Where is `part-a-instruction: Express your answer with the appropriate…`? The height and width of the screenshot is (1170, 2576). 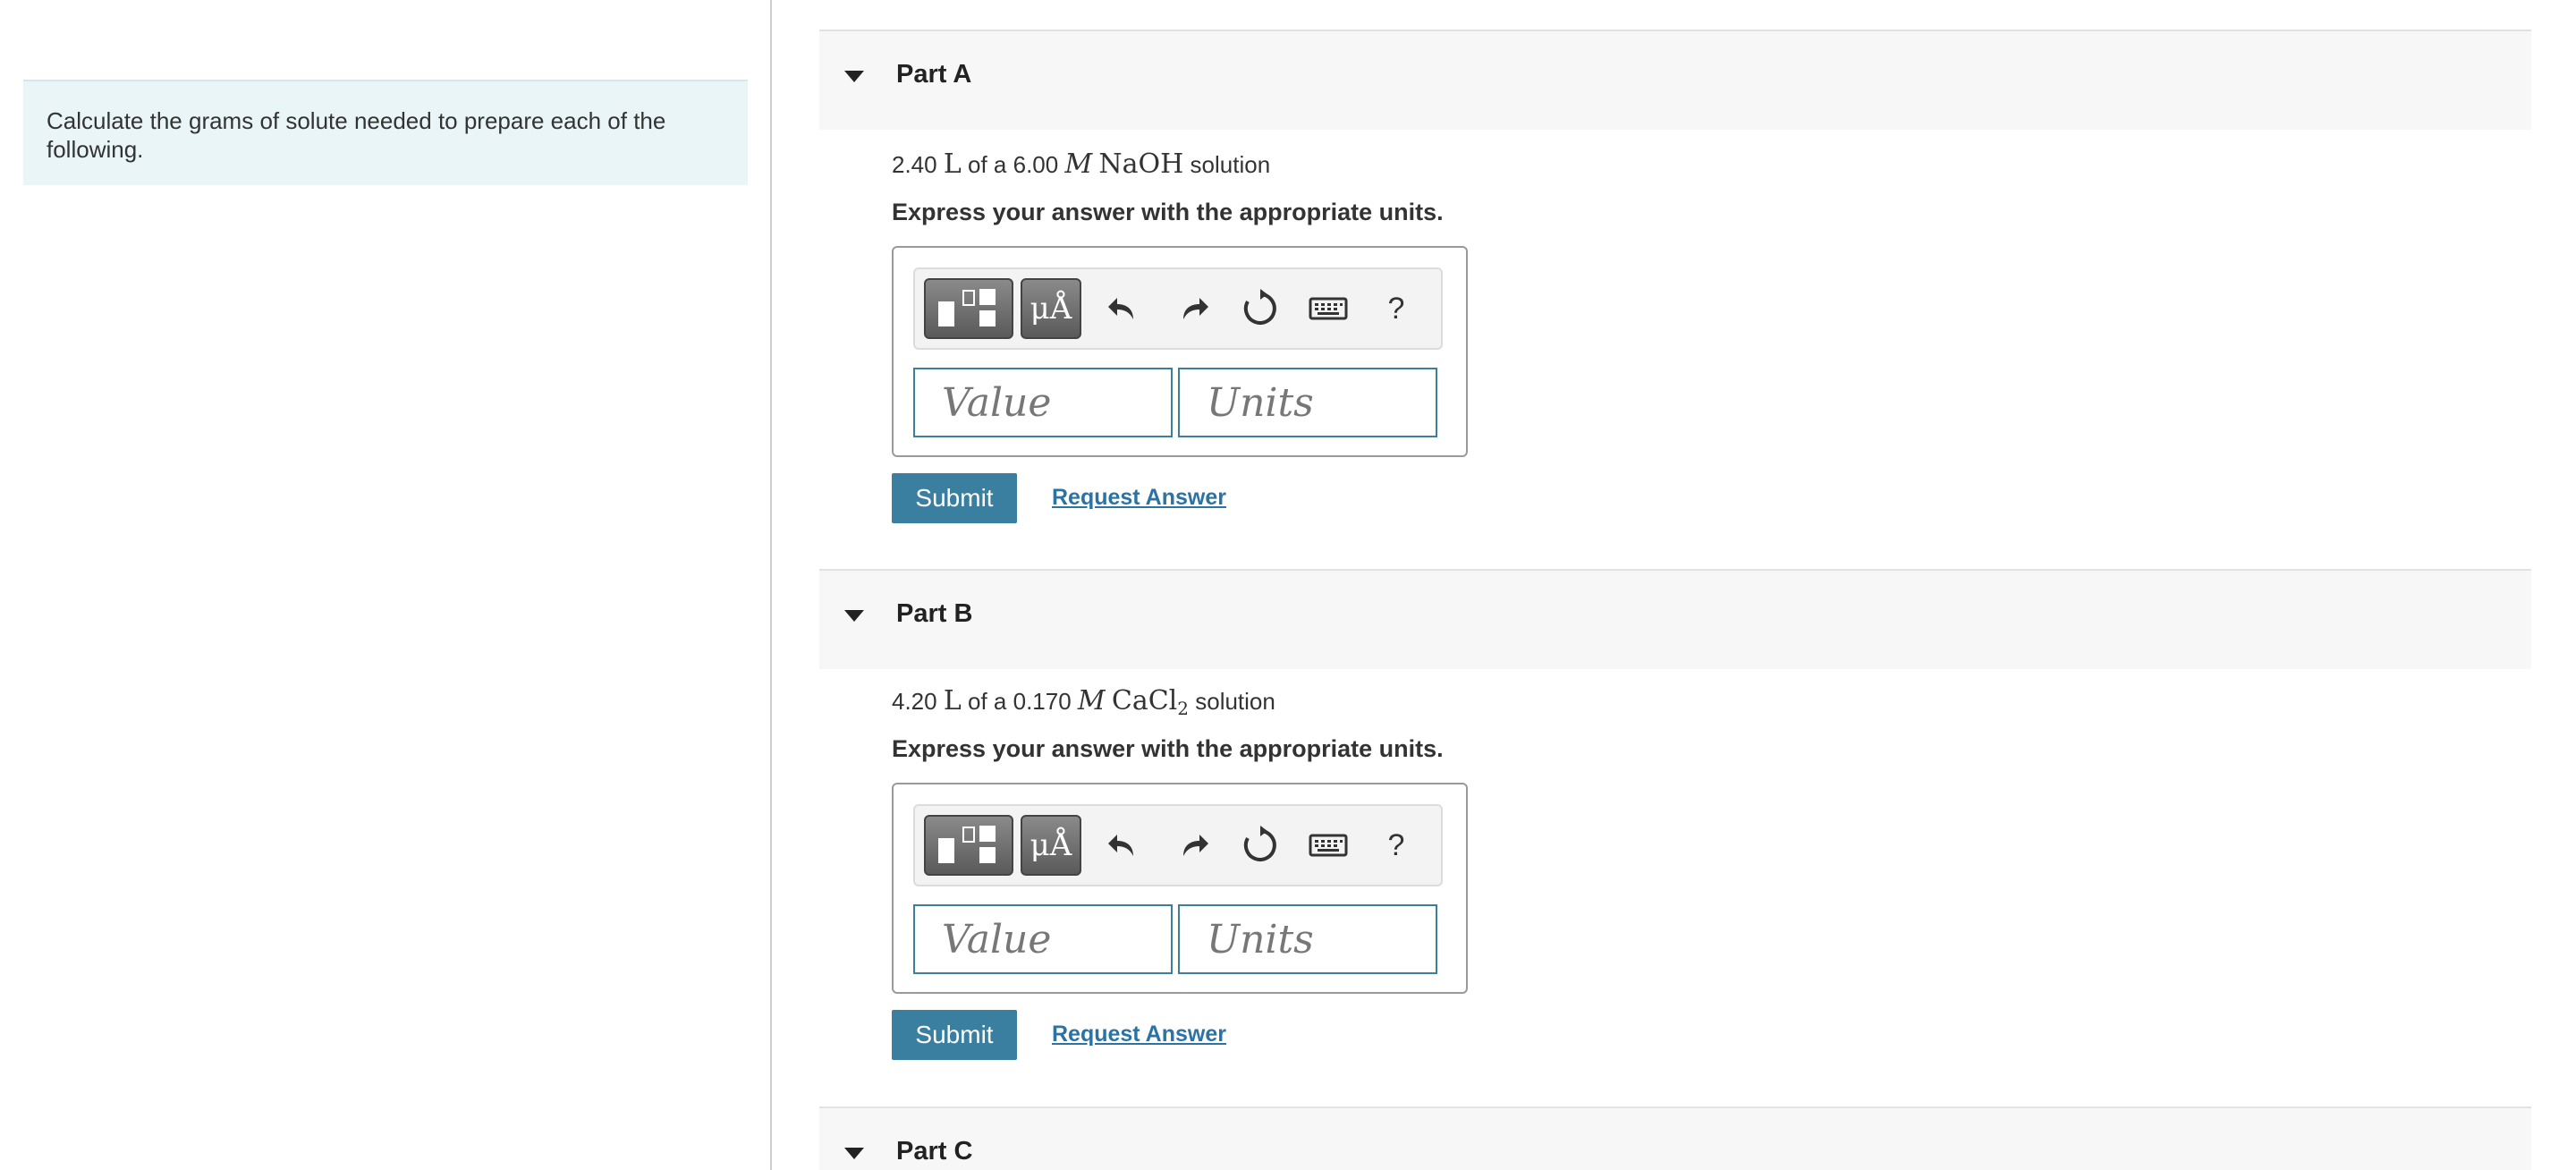 part-a-instruction: Express your answer with the appropriate… is located at coordinates (1168, 212).